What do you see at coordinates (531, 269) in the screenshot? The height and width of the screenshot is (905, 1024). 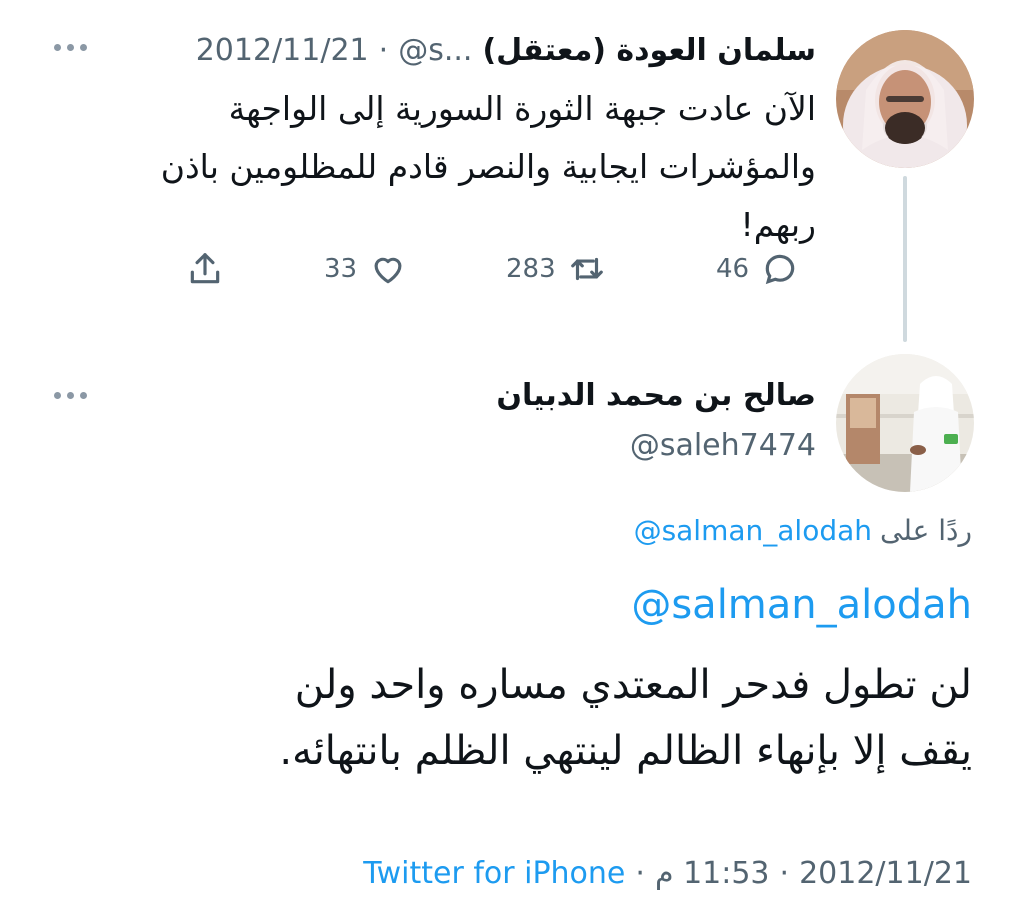 I see `retweet-count: 283` at bounding box center [531, 269].